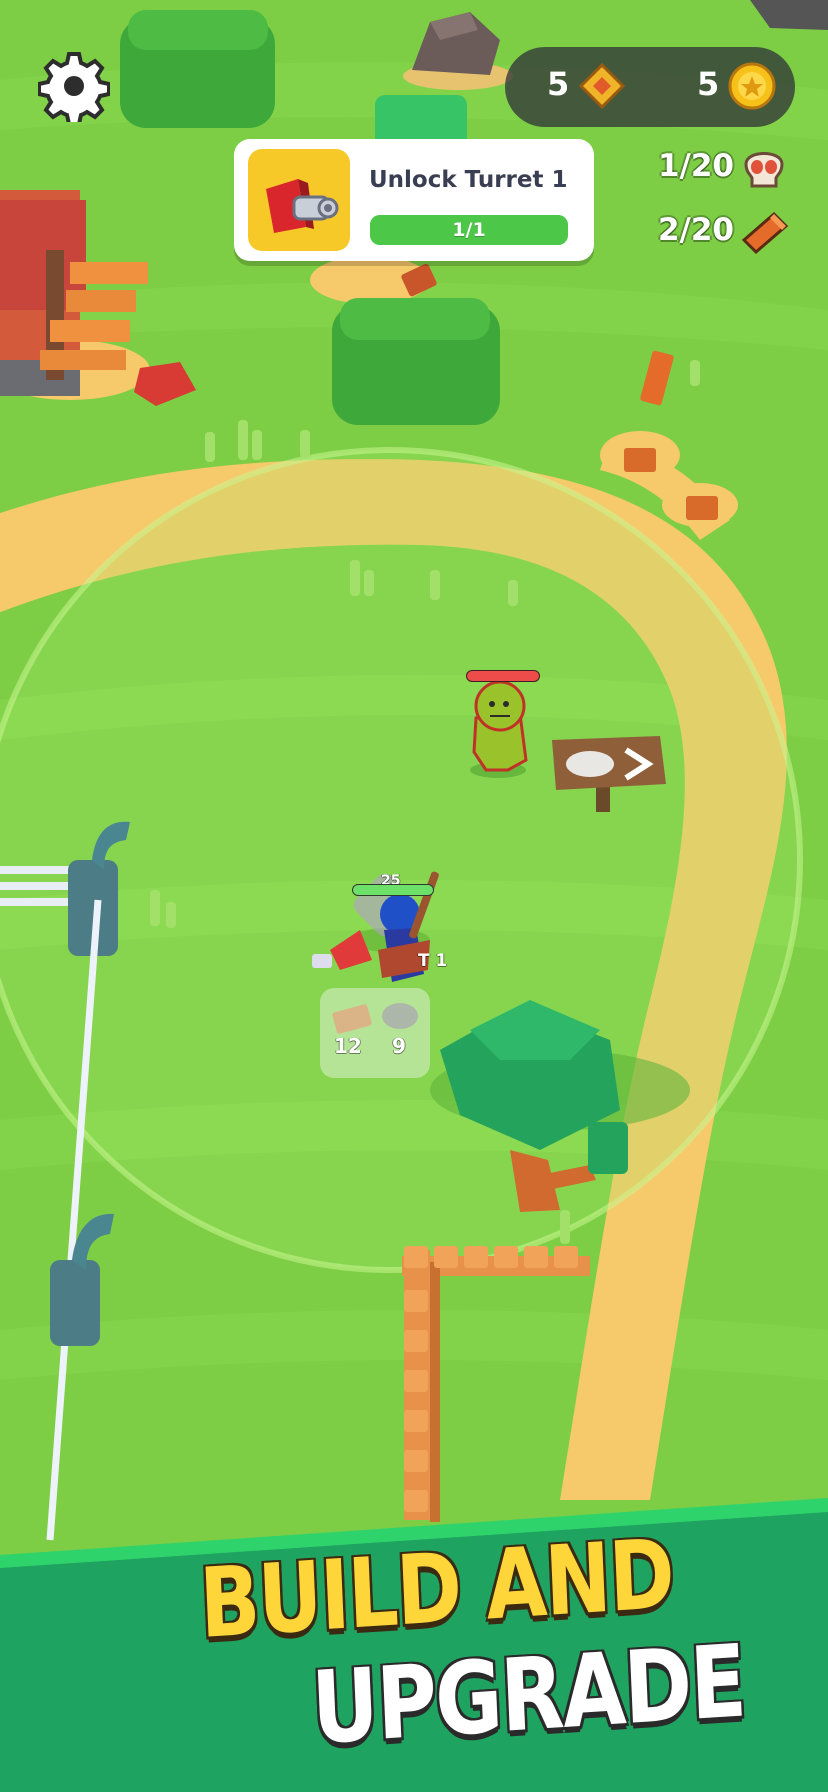 Image resolution: width=828 pixels, height=1792 pixels. I want to click on quest-thumbnail, so click(299, 200).